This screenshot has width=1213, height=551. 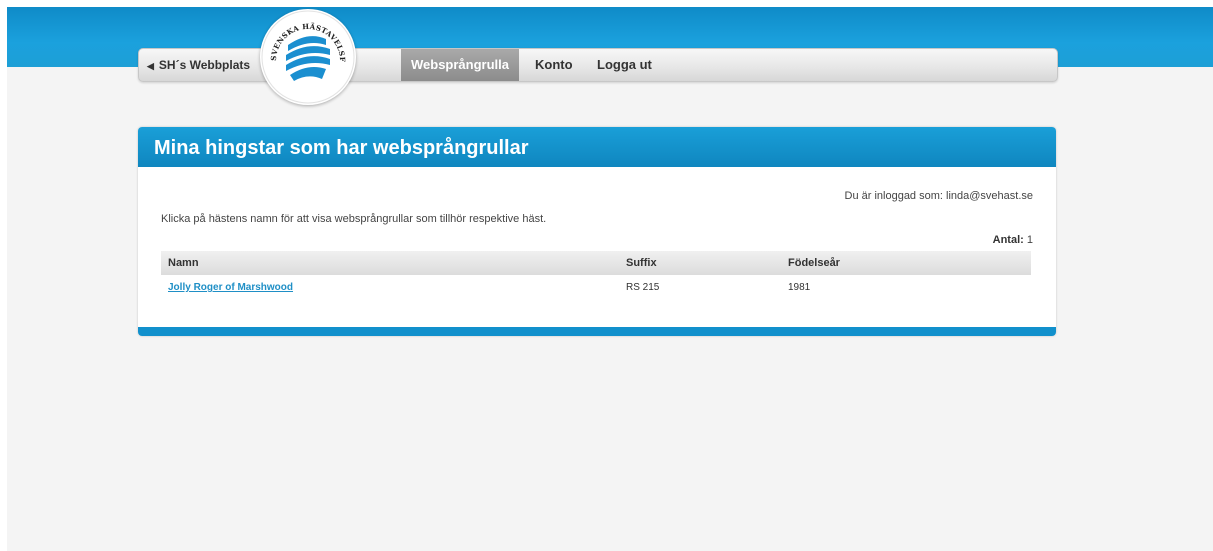 What do you see at coordinates (1008, 240) in the screenshot?
I see `count-label: Antal:` at bounding box center [1008, 240].